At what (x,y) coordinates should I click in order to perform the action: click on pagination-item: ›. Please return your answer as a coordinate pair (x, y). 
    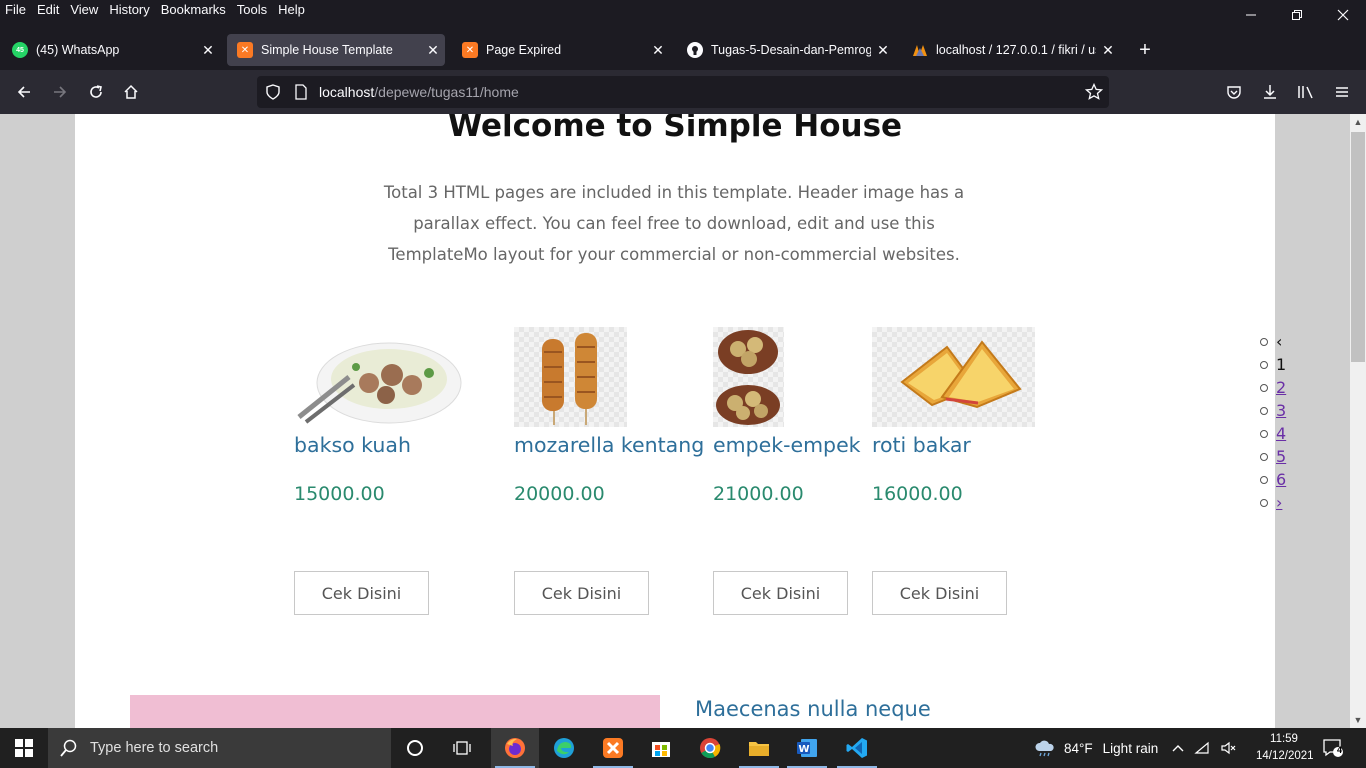
    Looking at the image, I should click on (1278, 502).